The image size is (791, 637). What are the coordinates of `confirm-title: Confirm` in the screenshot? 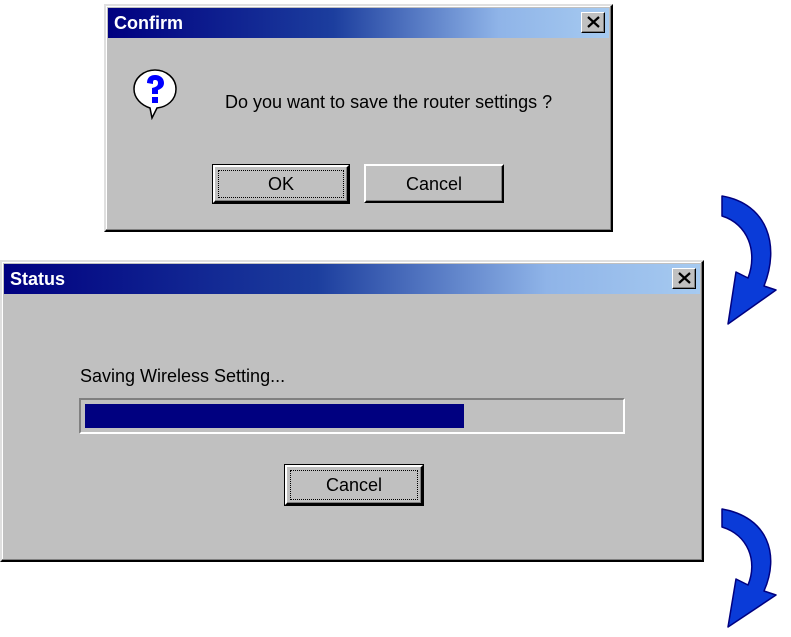 It's located at (148, 23).